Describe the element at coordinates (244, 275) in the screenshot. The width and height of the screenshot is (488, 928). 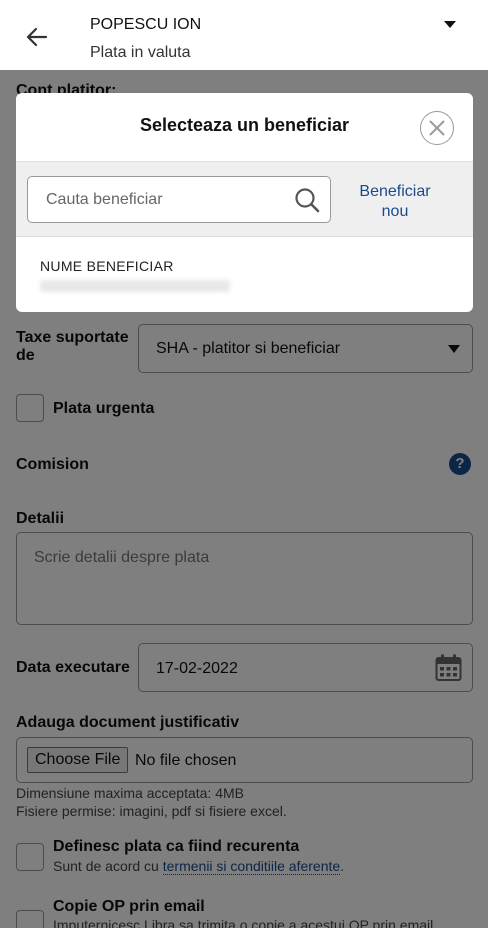
I see `list-item: NUME BENEFICIAR` at that location.